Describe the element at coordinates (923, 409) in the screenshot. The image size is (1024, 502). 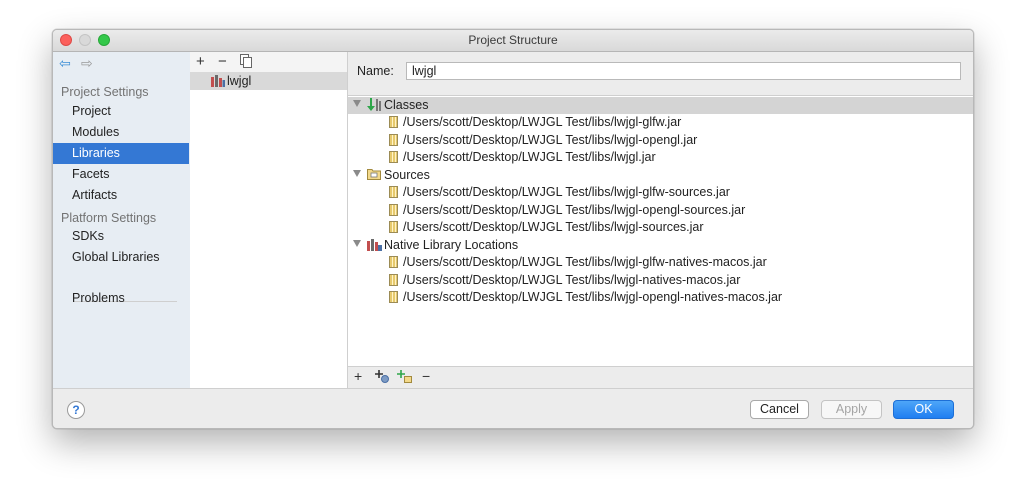
I see `ok-button: OK` at that location.